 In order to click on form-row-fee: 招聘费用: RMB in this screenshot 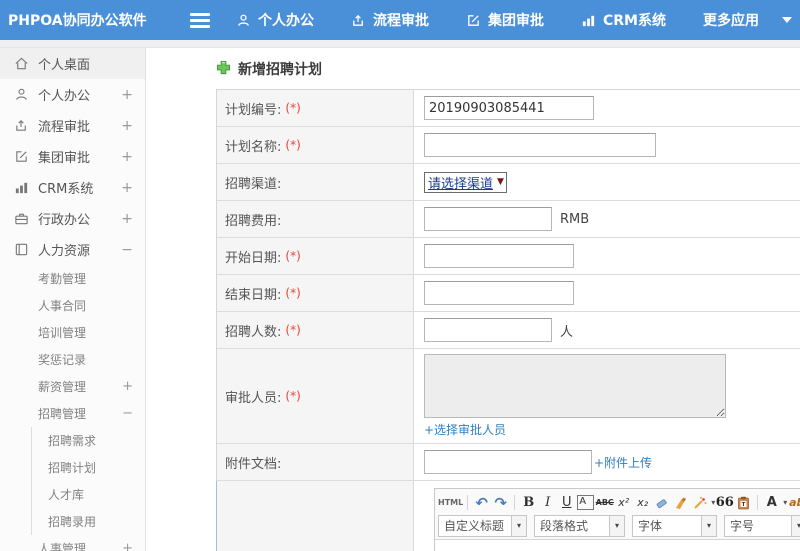, I will do `click(508, 219)`.